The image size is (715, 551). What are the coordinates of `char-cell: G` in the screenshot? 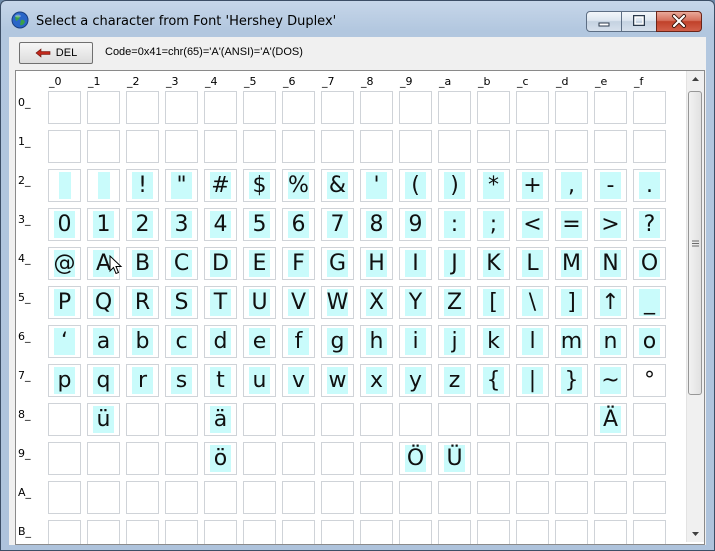 It's located at (337, 263).